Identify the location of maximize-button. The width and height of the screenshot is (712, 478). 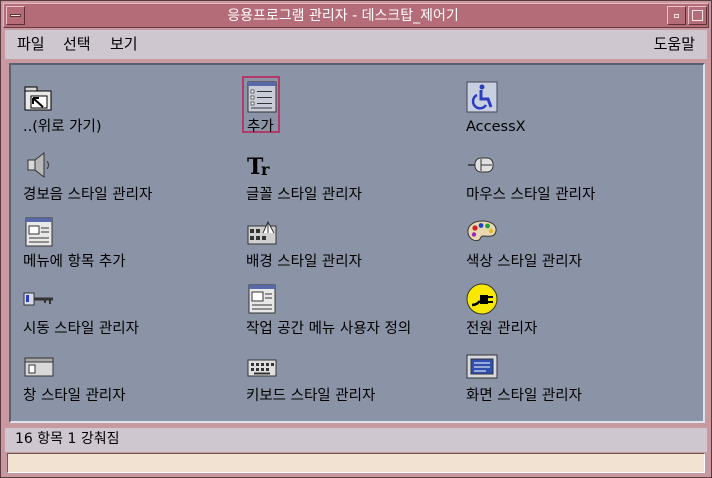
(697, 15).